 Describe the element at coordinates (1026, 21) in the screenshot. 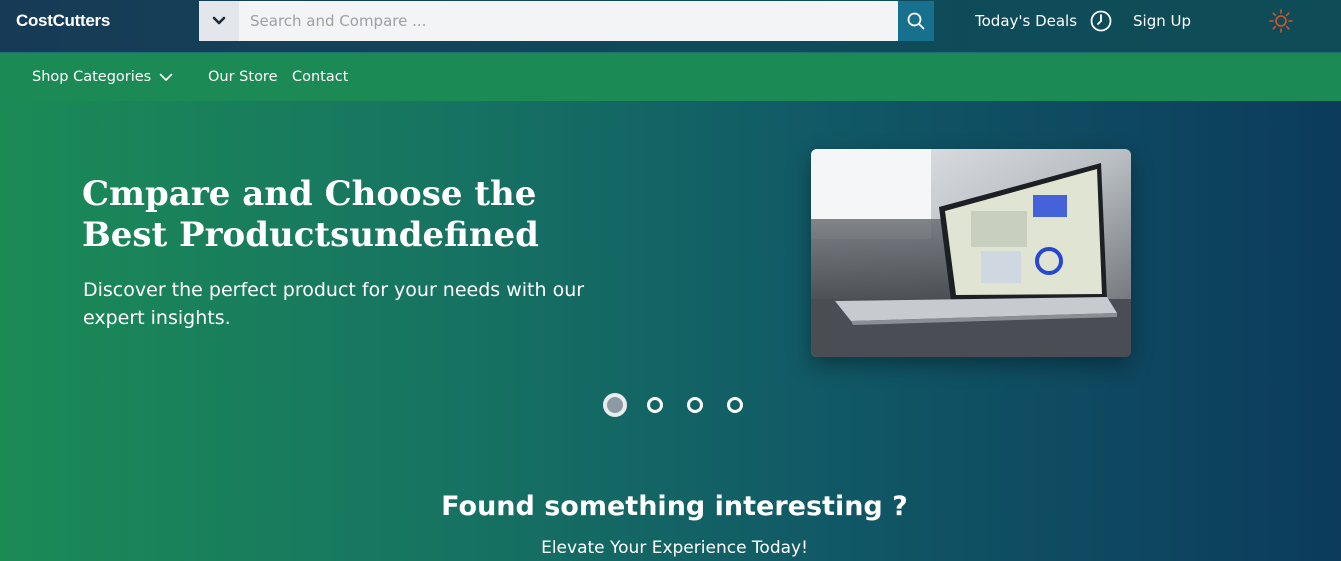

I see `todays-deals-link: Today's Deals` at that location.